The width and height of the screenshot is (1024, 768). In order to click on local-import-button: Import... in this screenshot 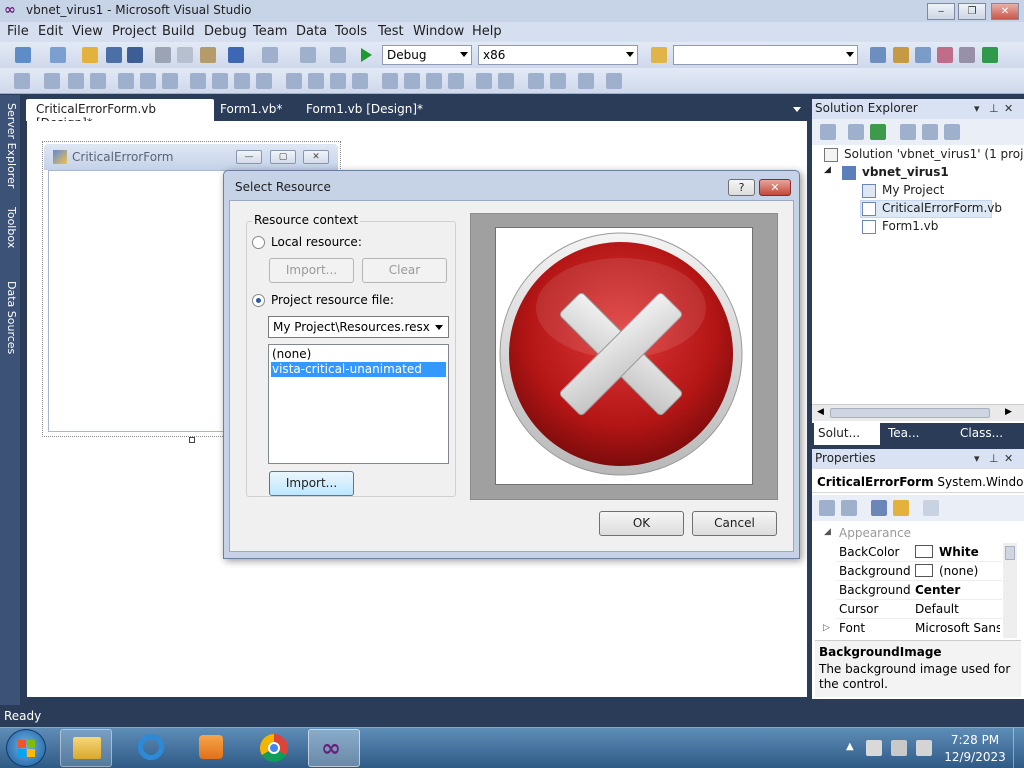, I will do `click(311, 270)`.